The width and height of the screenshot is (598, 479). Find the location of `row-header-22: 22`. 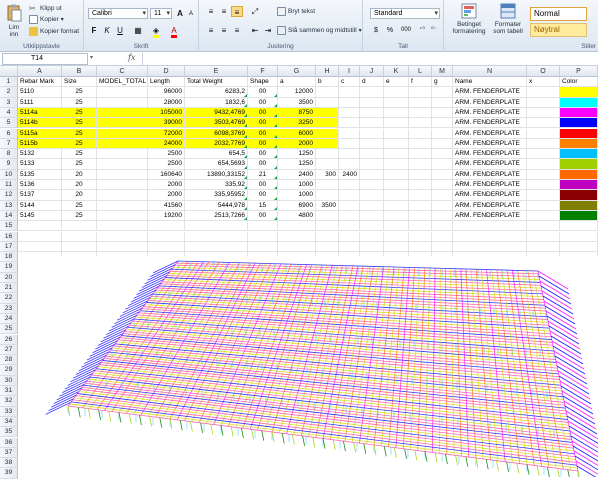

row-header-22: 22 is located at coordinates (9, 298).